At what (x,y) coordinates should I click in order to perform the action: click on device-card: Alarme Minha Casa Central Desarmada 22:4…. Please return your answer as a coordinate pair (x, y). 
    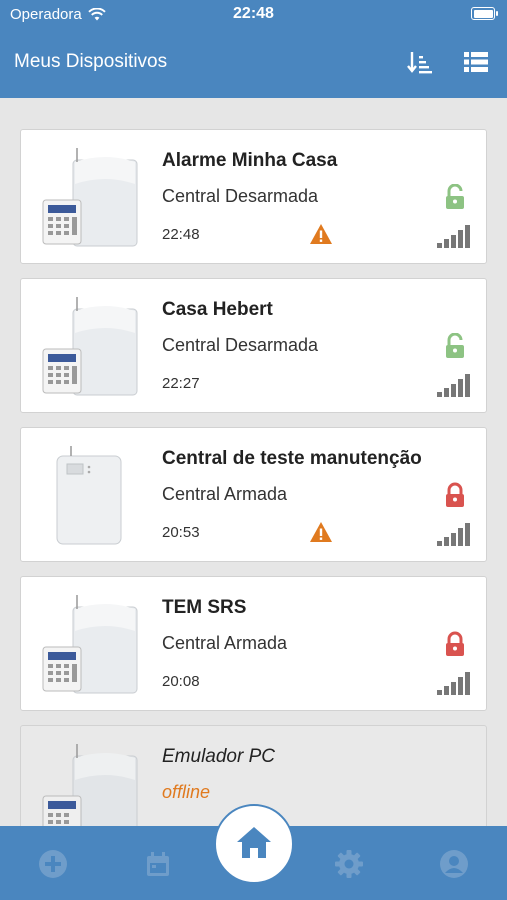
    Looking at the image, I should click on (253, 196).